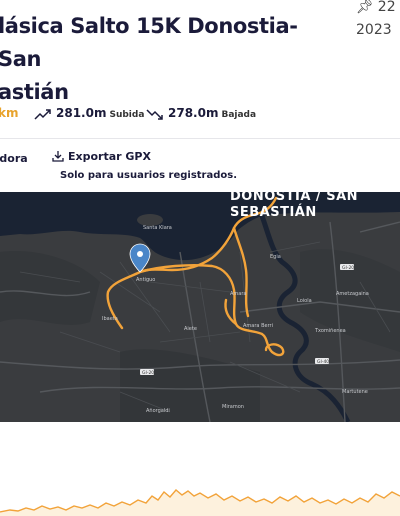 The height and width of the screenshot is (516, 400). I want to click on descent-stat: 278.0m Bajada, so click(201, 113).